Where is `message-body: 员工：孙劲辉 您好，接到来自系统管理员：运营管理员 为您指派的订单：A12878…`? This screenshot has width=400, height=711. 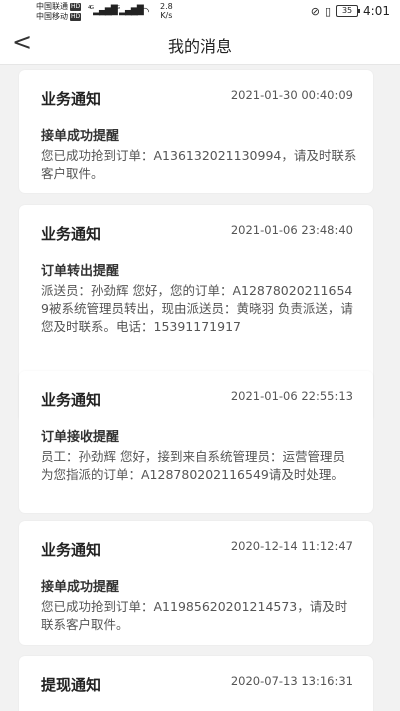 message-body: 员工：孙劲辉 您好，接到来自系统管理员：运营管理员 为您指派的订单：A12878… is located at coordinates (193, 465).